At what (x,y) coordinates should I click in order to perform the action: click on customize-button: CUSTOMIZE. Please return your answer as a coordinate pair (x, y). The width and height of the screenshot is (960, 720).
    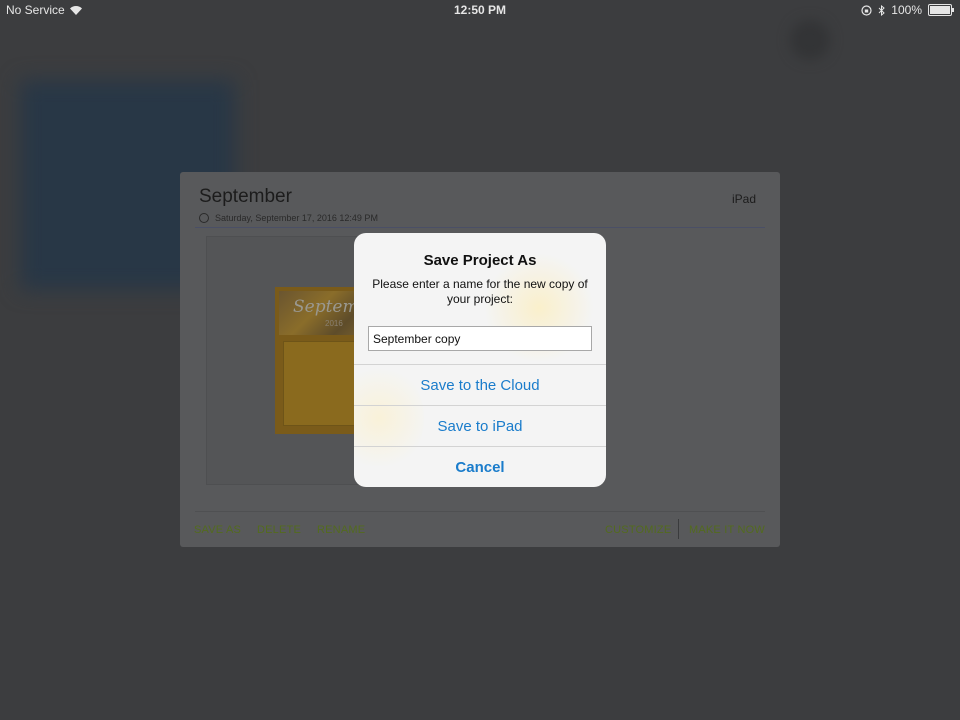
    Looking at the image, I should click on (638, 530).